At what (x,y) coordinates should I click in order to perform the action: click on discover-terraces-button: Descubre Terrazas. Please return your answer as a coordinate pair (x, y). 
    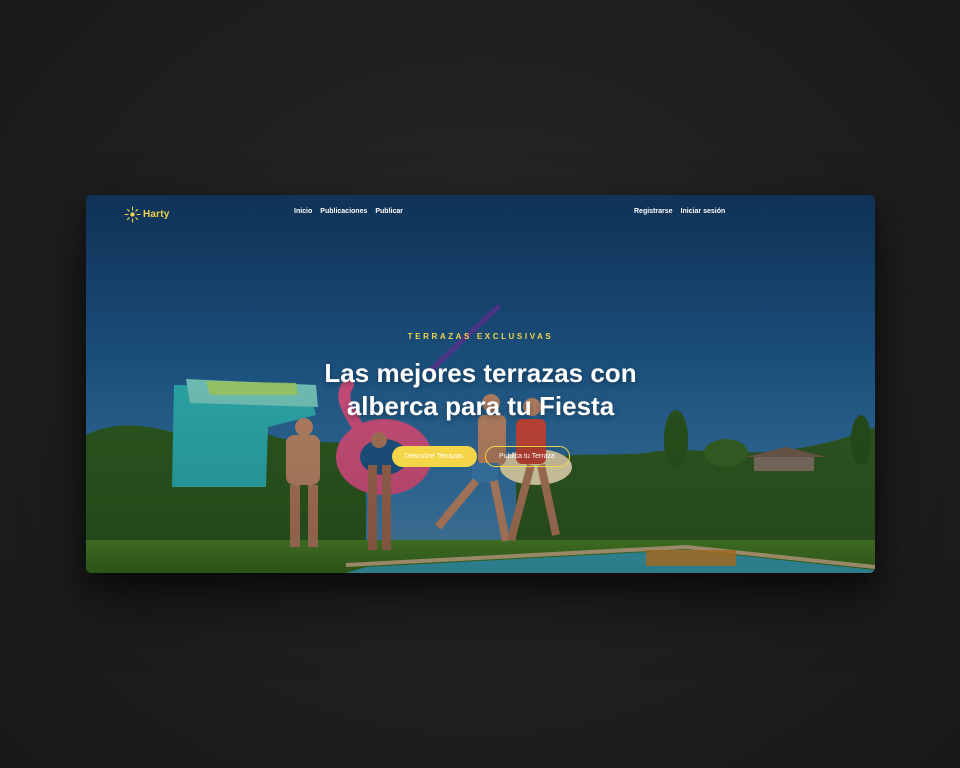
    Looking at the image, I should click on (434, 456).